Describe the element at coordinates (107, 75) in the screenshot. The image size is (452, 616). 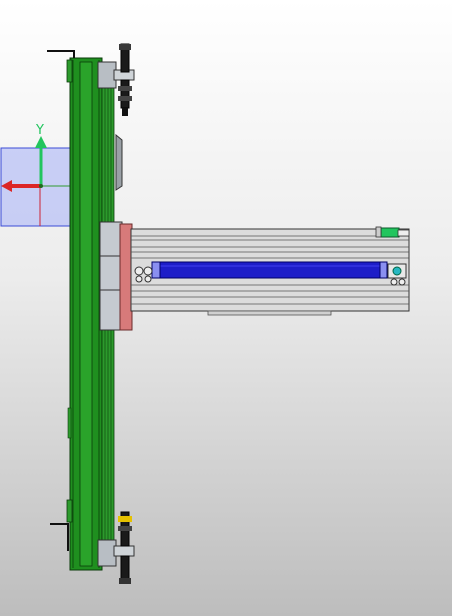
I see `top-fitting-plate` at that location.